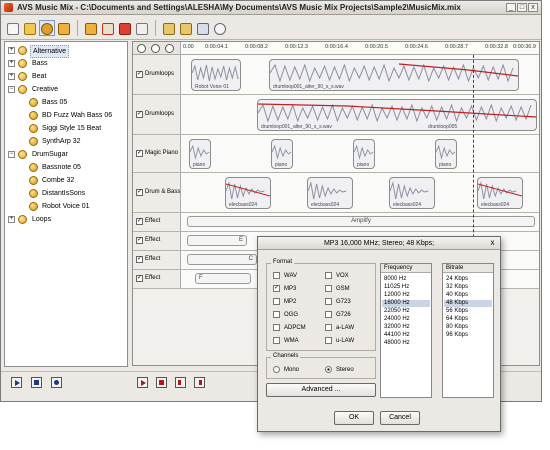 This screenshot has width=550, height=450. I want to click on checkbox: ✓, so click(276, 288).